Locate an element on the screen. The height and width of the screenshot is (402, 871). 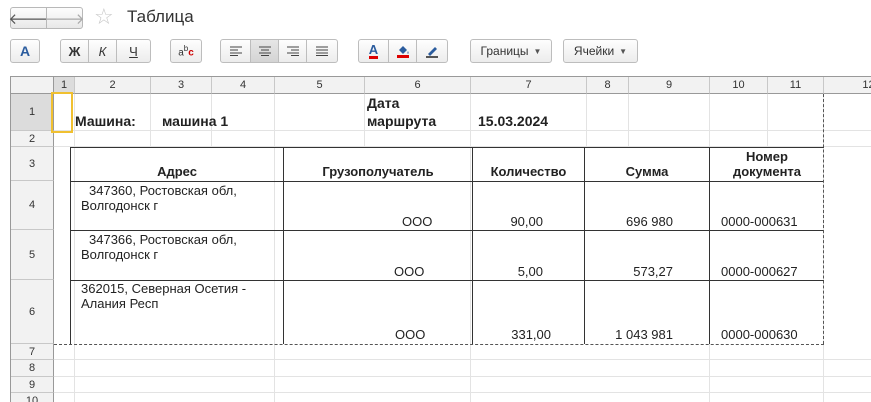
document-number: 0000-000631 is located at coordinates (759, 221).